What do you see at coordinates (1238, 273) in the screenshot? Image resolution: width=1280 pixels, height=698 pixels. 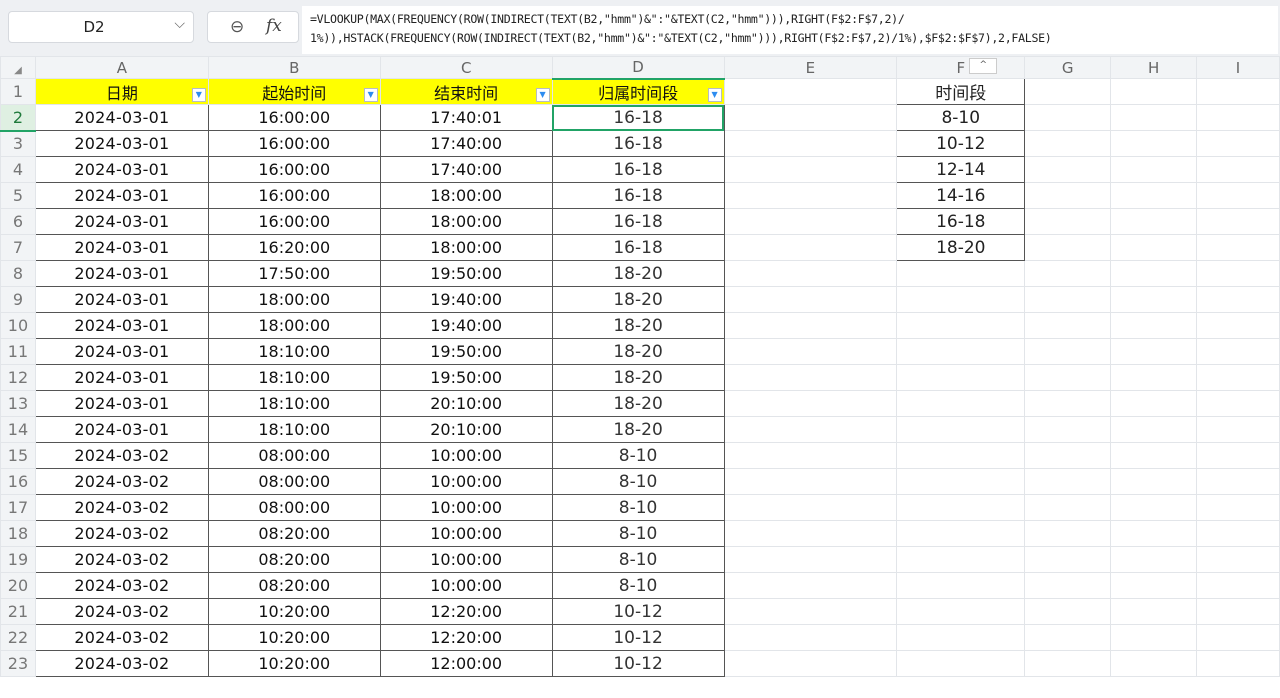 I see `cell-i8` at bounding box center [1238, 273].